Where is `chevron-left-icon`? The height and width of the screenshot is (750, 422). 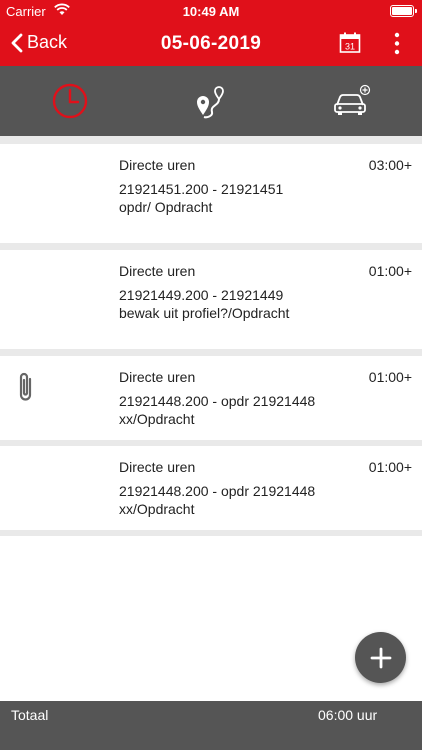 chevron-left-icon is located at coordinates (17, 42).